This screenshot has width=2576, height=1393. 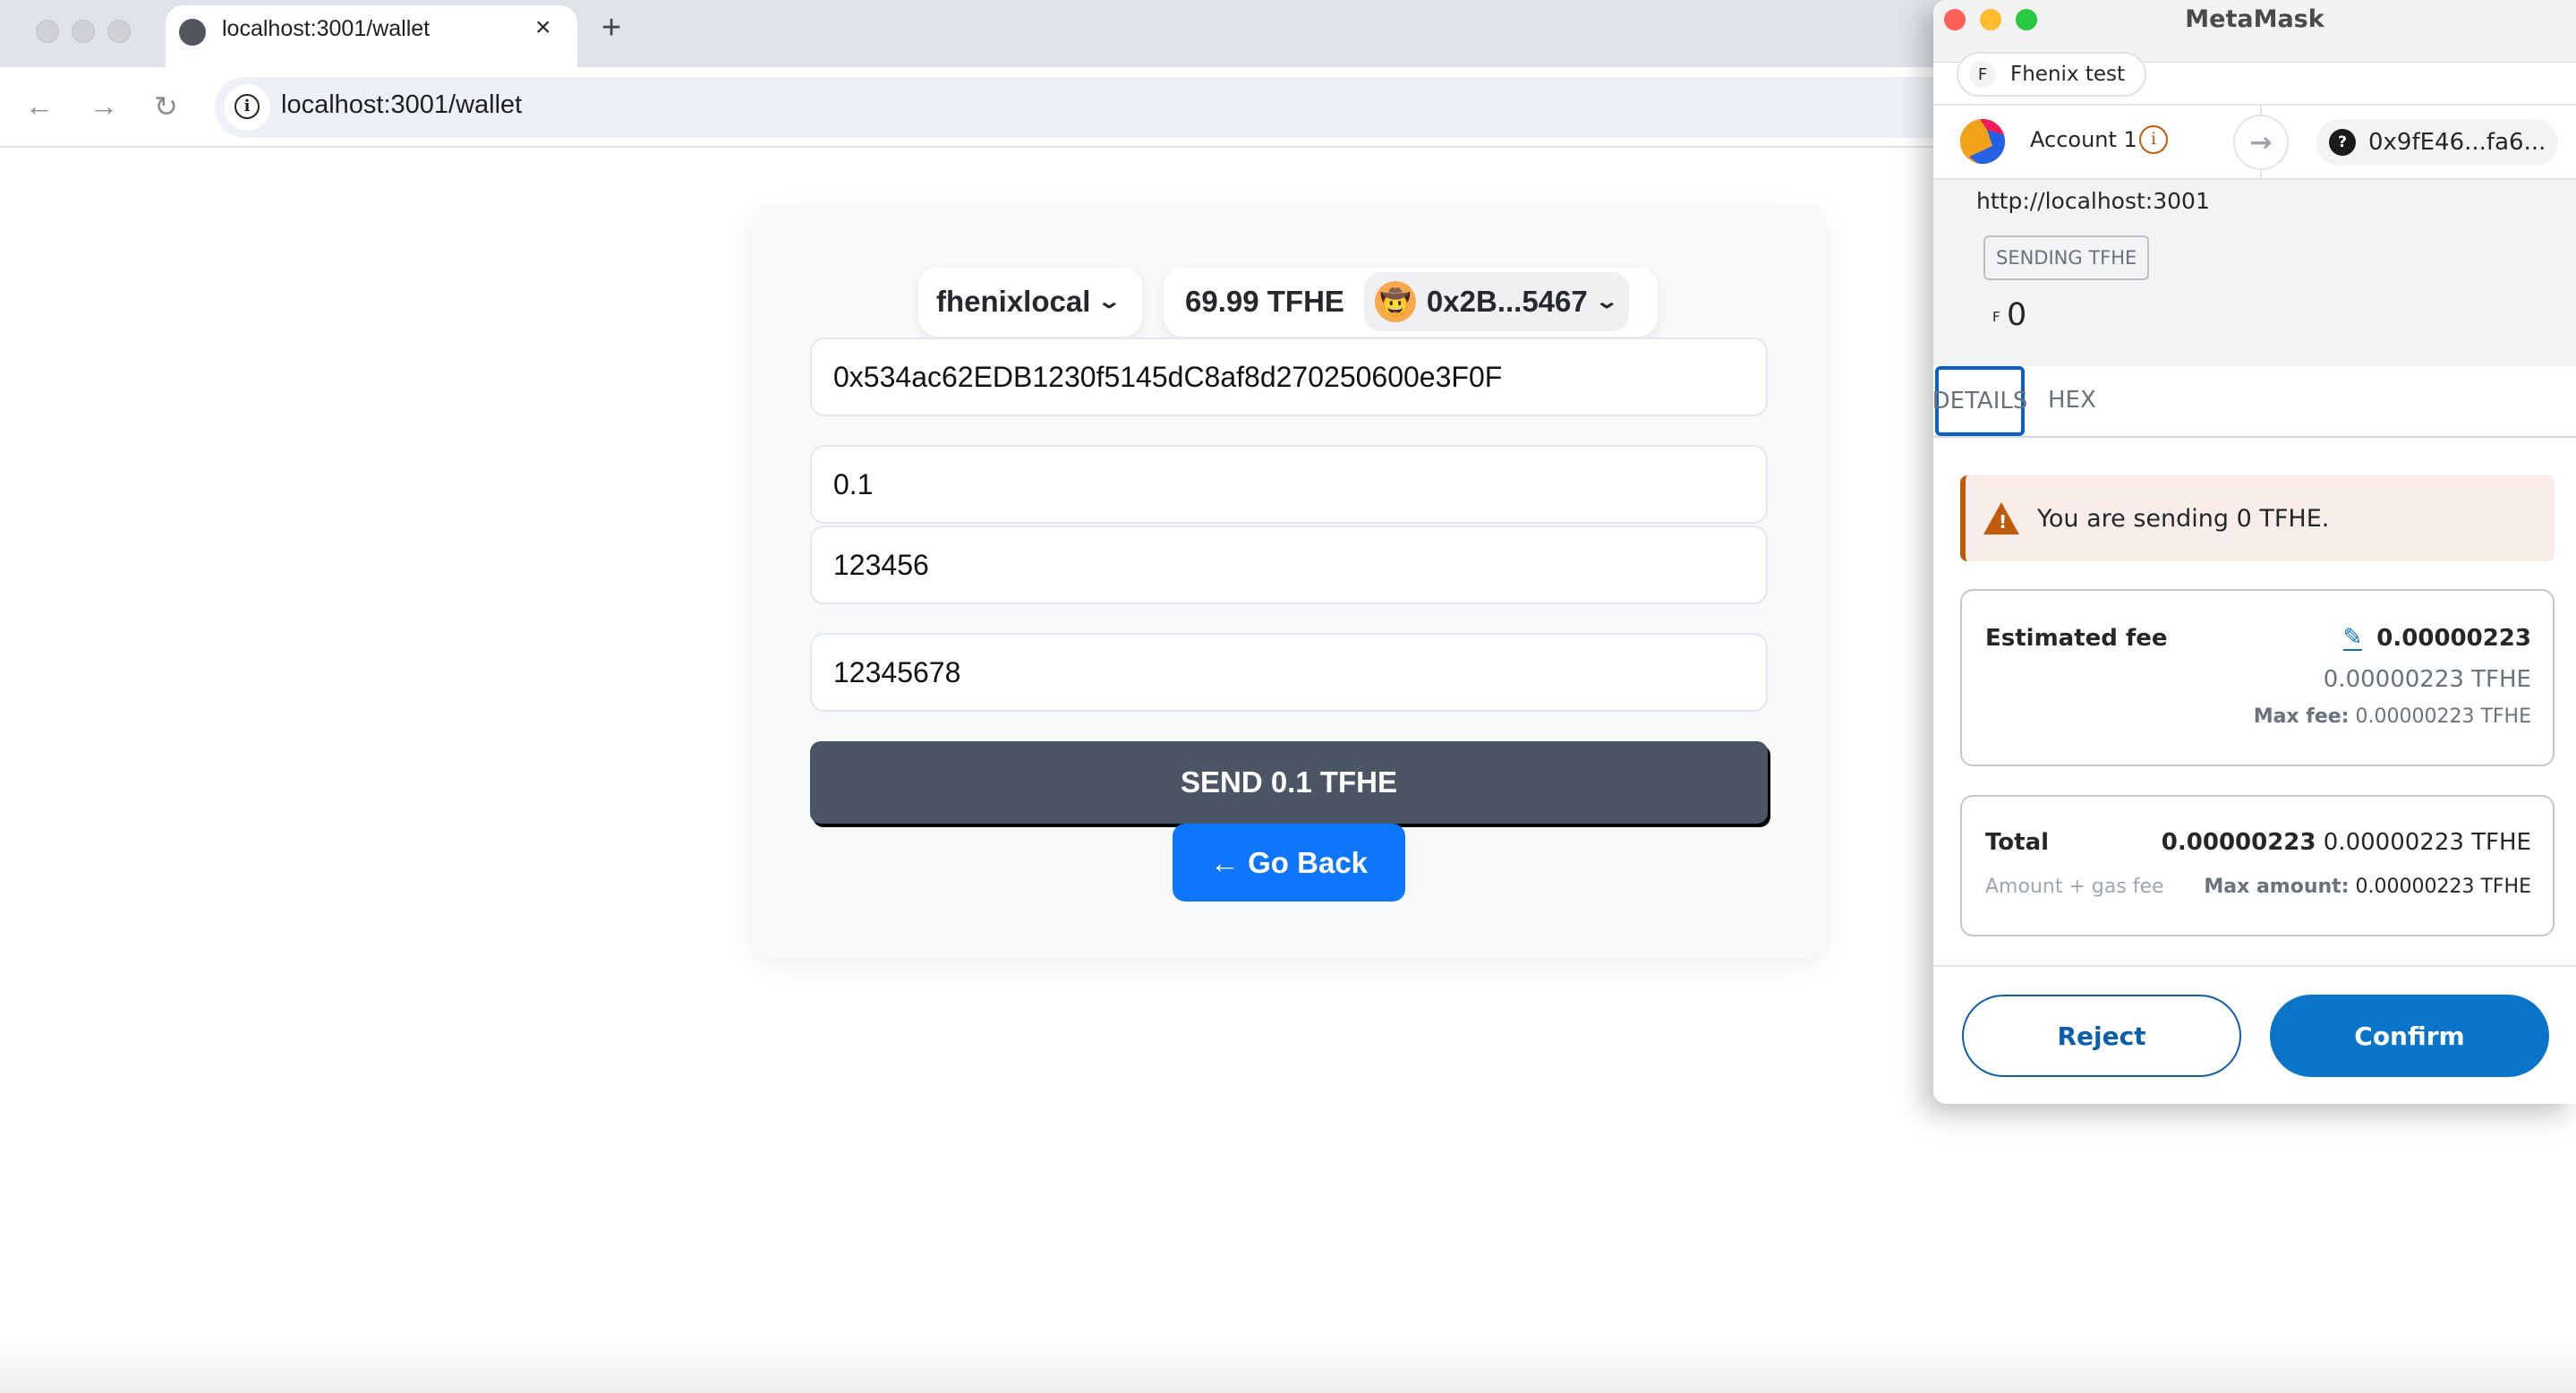 I want to click on new-tab-button: +, so click(x=611, y=28).